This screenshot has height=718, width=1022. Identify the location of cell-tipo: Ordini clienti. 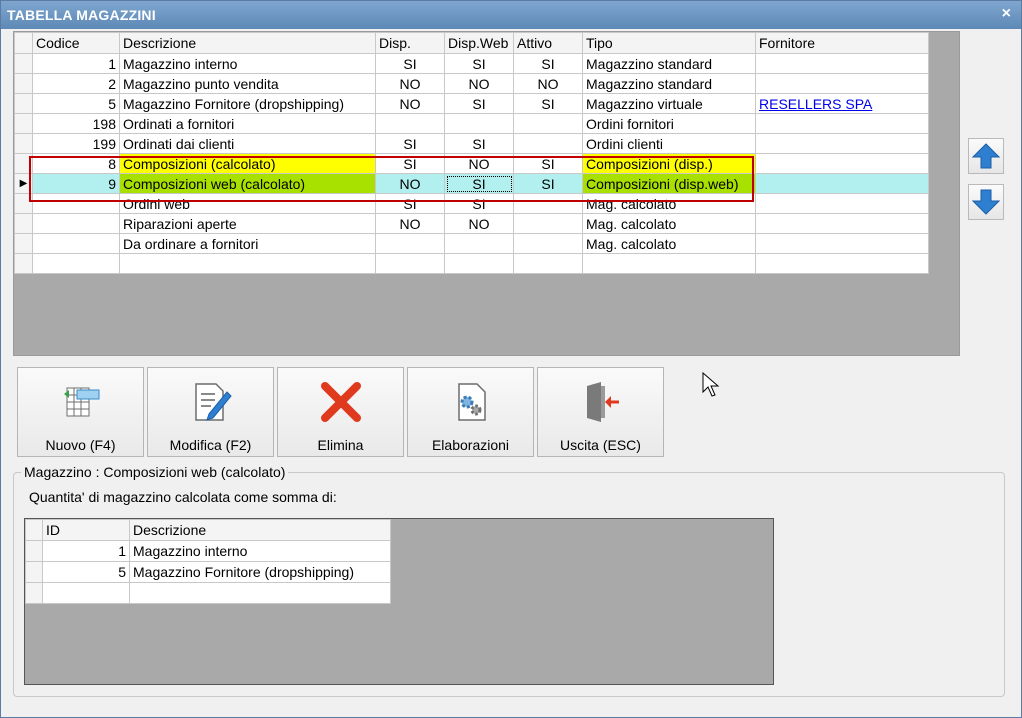
(669, 143).